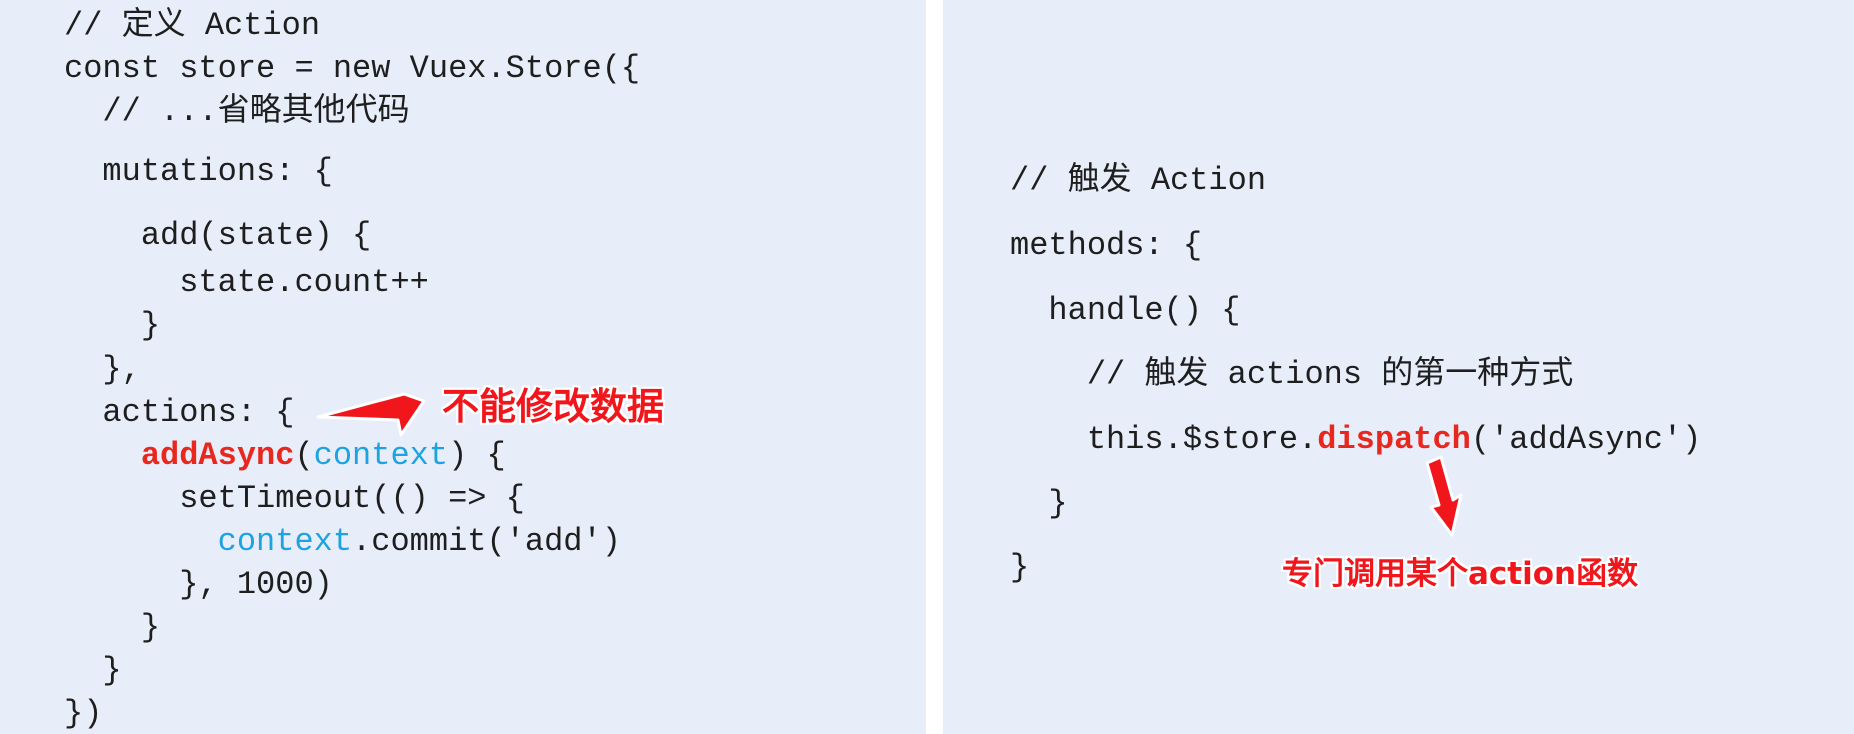 The width and height of the screenshot is (1854, 734). Describe the element at coordinates (83, 713) in the screenshot. I see `code-line: })` at that location.